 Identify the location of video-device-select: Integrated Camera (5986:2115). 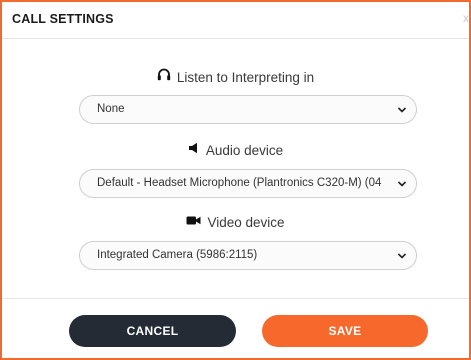
(248, 255).